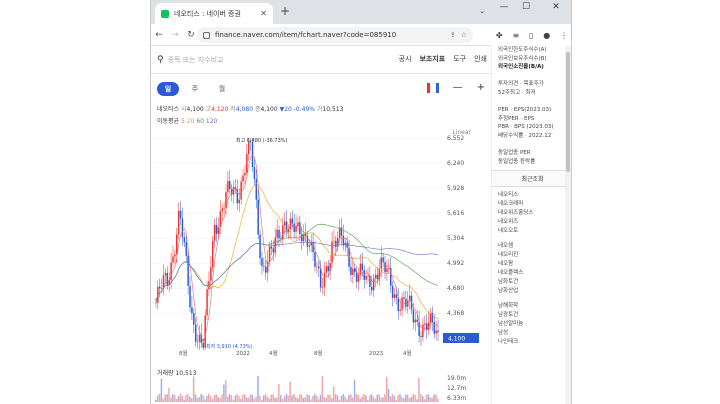 This screenshot has width=720, height=404. I want to click on y-tick-label: 4,680, so click(455, 288).